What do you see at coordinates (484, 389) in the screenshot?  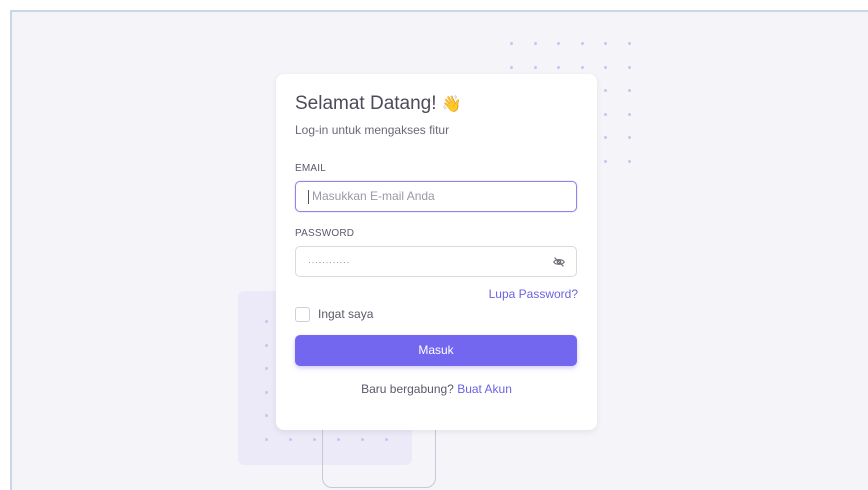 I see `signup-link: Buat Akun` at bounding box center [484, 389].